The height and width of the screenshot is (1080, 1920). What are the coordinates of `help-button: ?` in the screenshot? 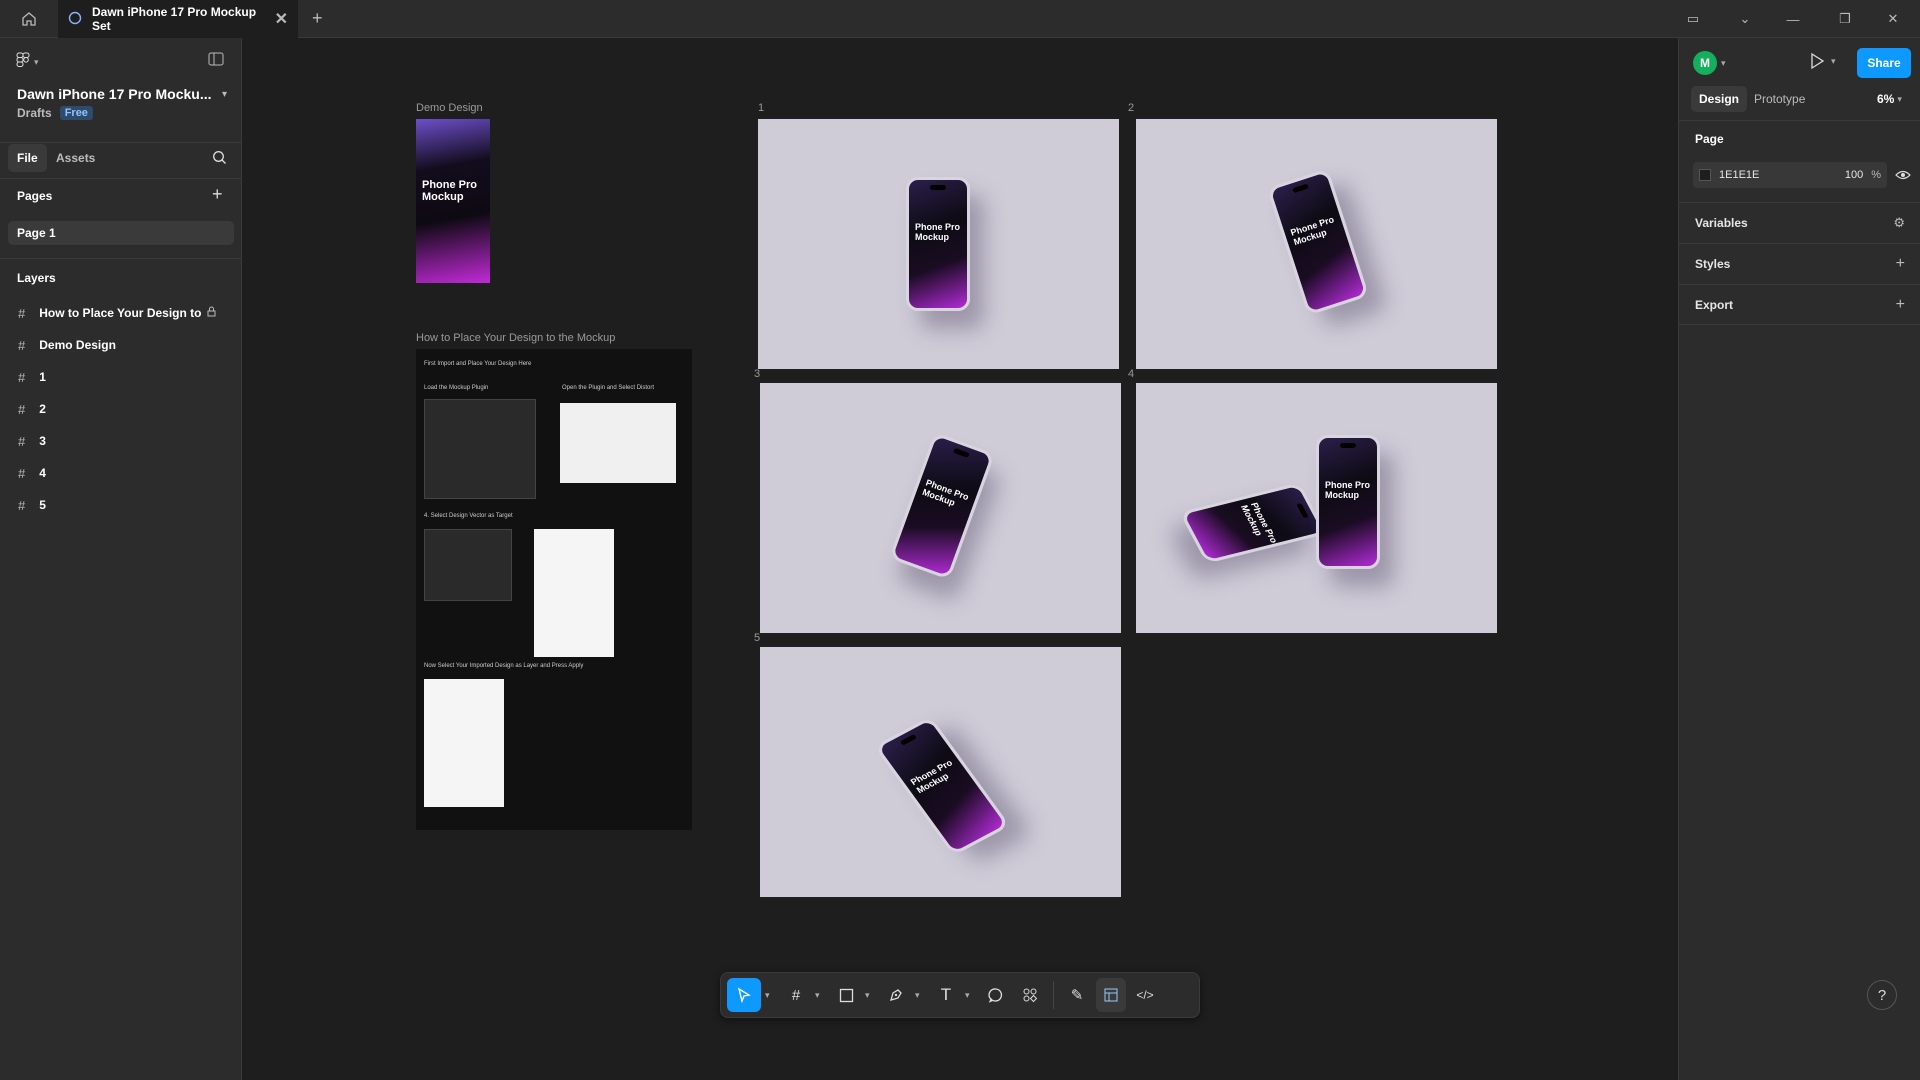 It's located at (1882, 995).